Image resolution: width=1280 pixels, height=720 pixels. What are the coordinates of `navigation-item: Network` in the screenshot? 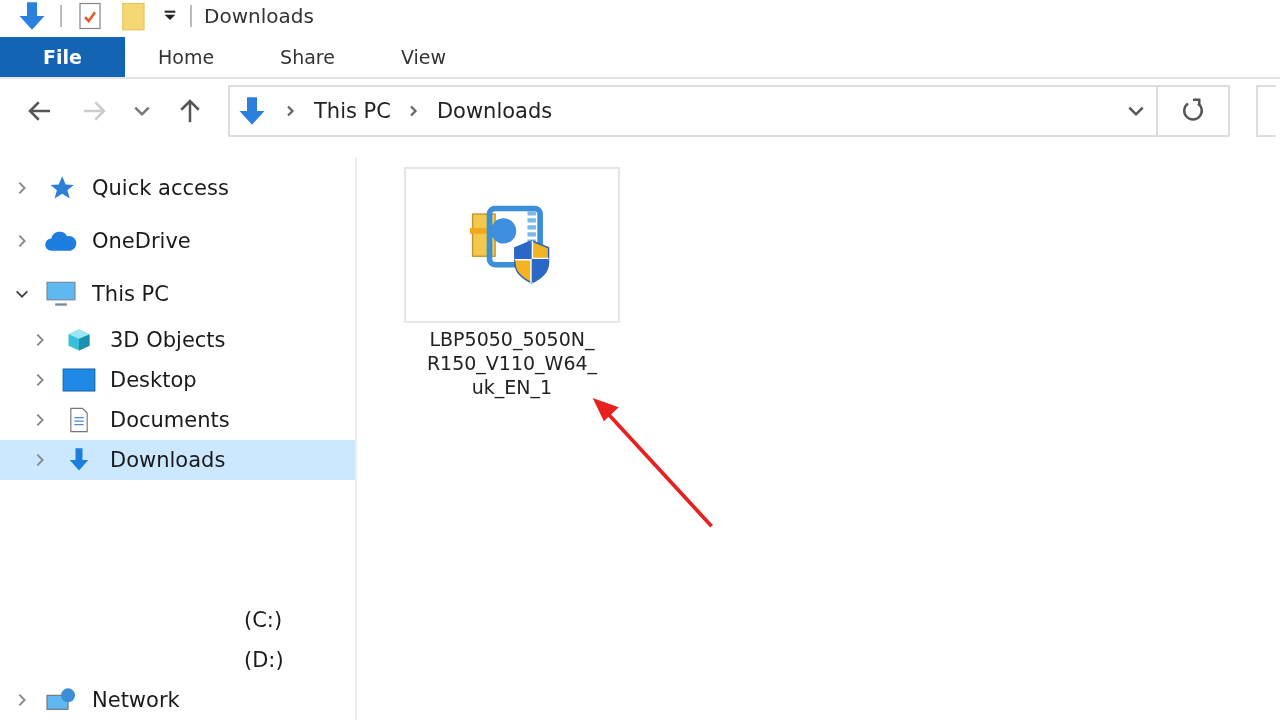 It's located at (177, 700).